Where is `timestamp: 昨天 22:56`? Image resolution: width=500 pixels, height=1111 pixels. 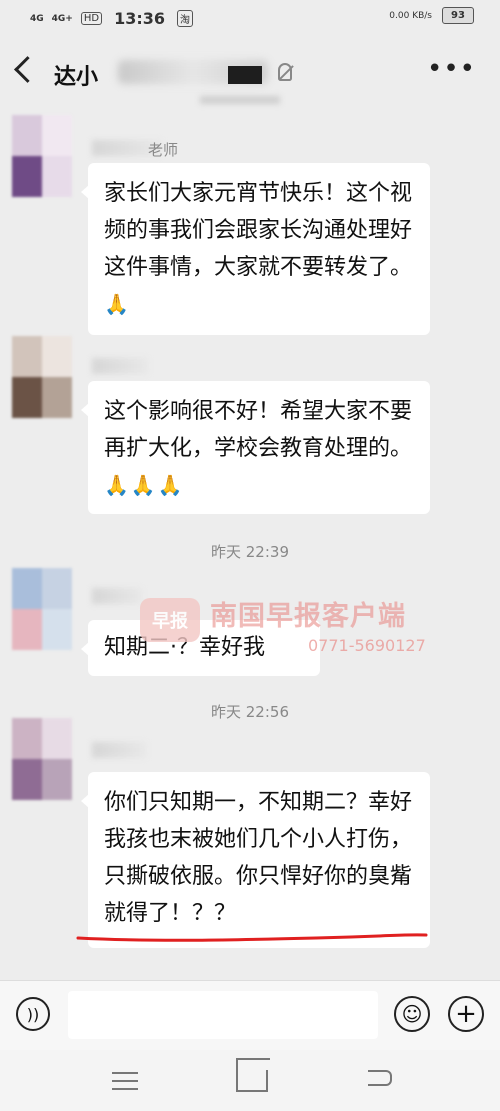 timestamp: 昨天 22:56 is located at coordinates (250, 712).